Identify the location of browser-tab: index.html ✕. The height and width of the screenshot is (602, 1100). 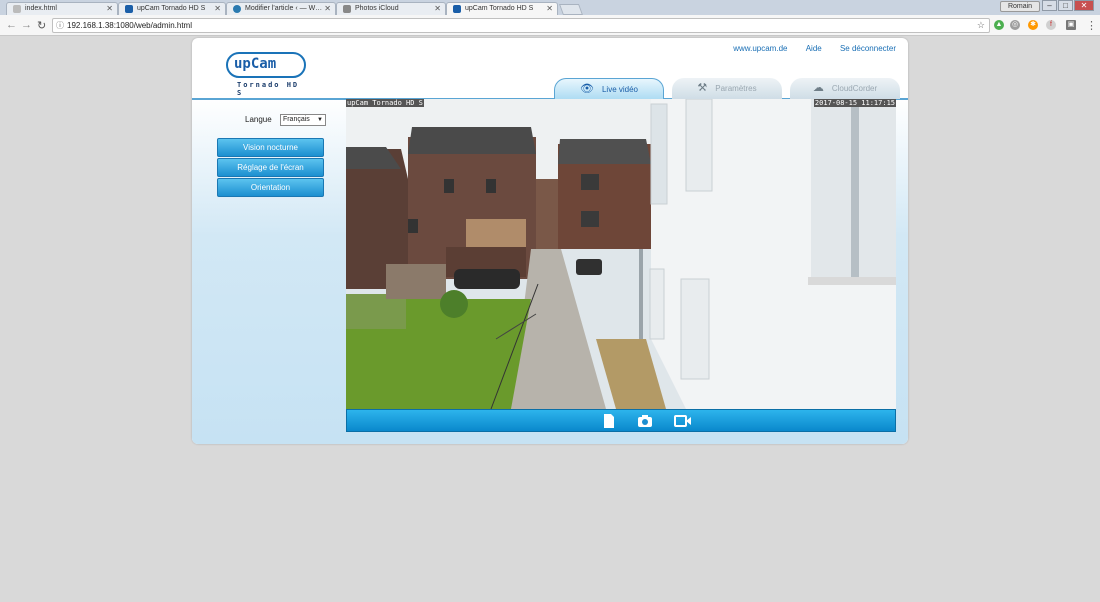
(62, 8).